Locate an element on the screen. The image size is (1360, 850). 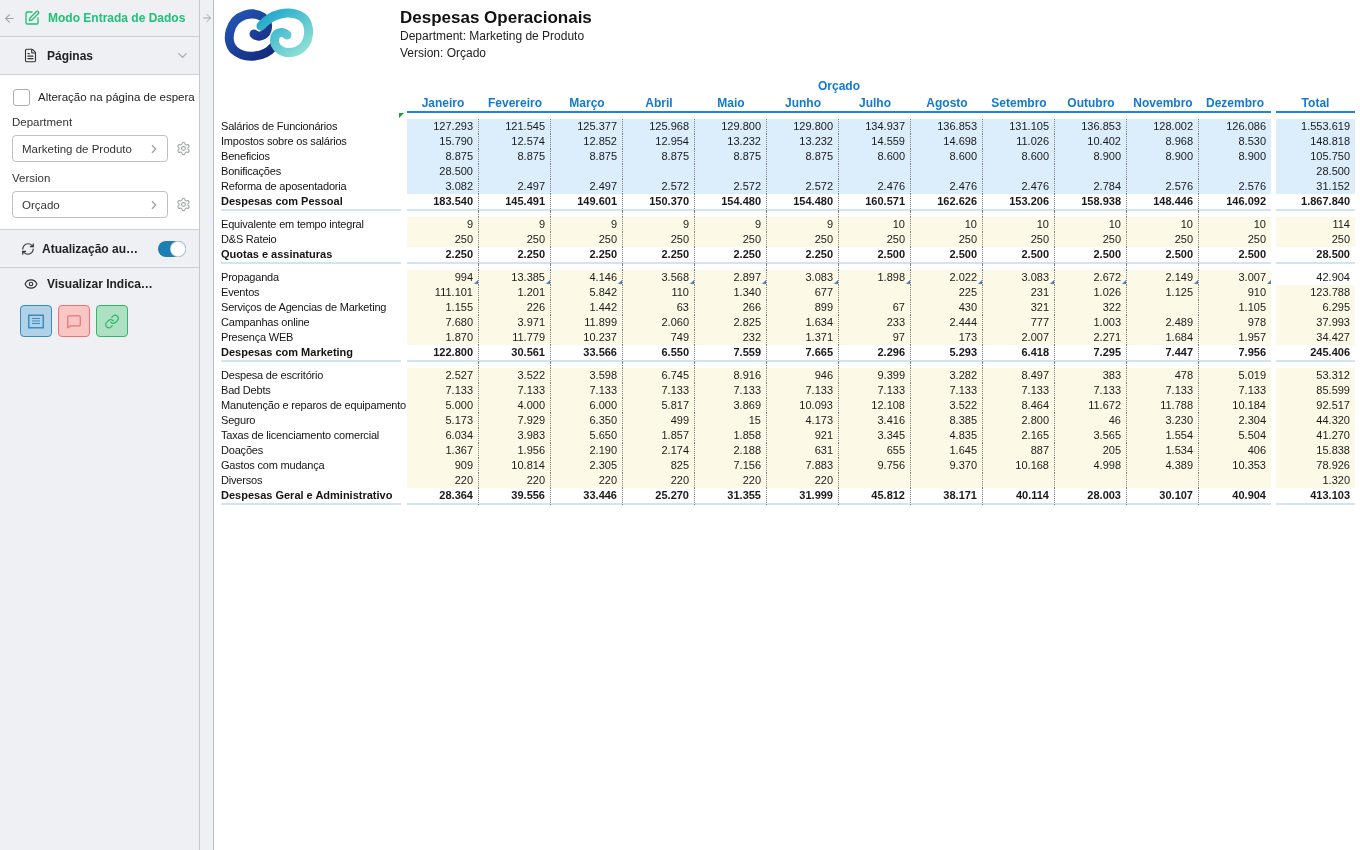
toggle-switch is located at coordinates (172, 248).